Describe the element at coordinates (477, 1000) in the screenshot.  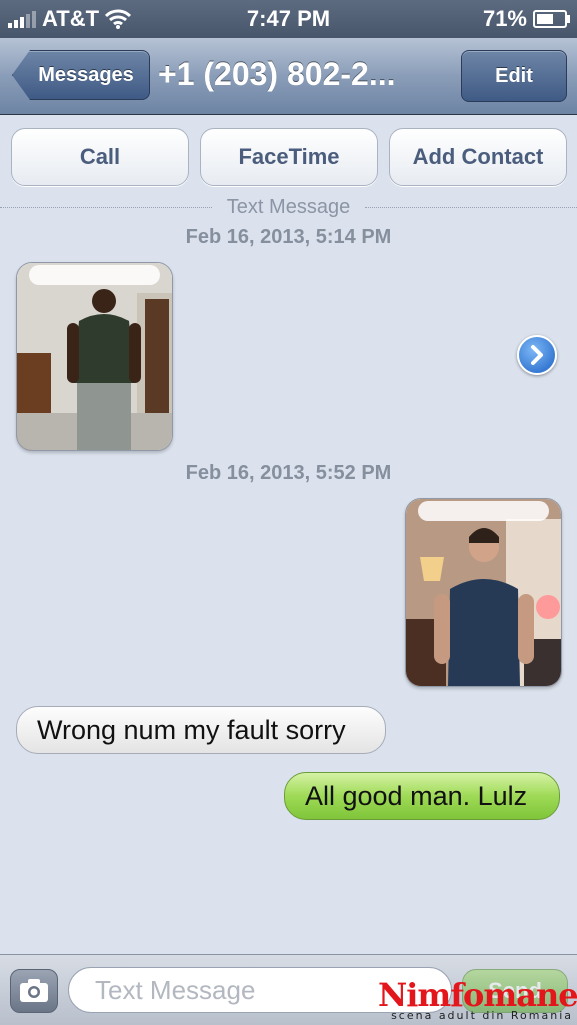
I see `watermark-logo: Nimfomane scena adult din Romania` at that location.